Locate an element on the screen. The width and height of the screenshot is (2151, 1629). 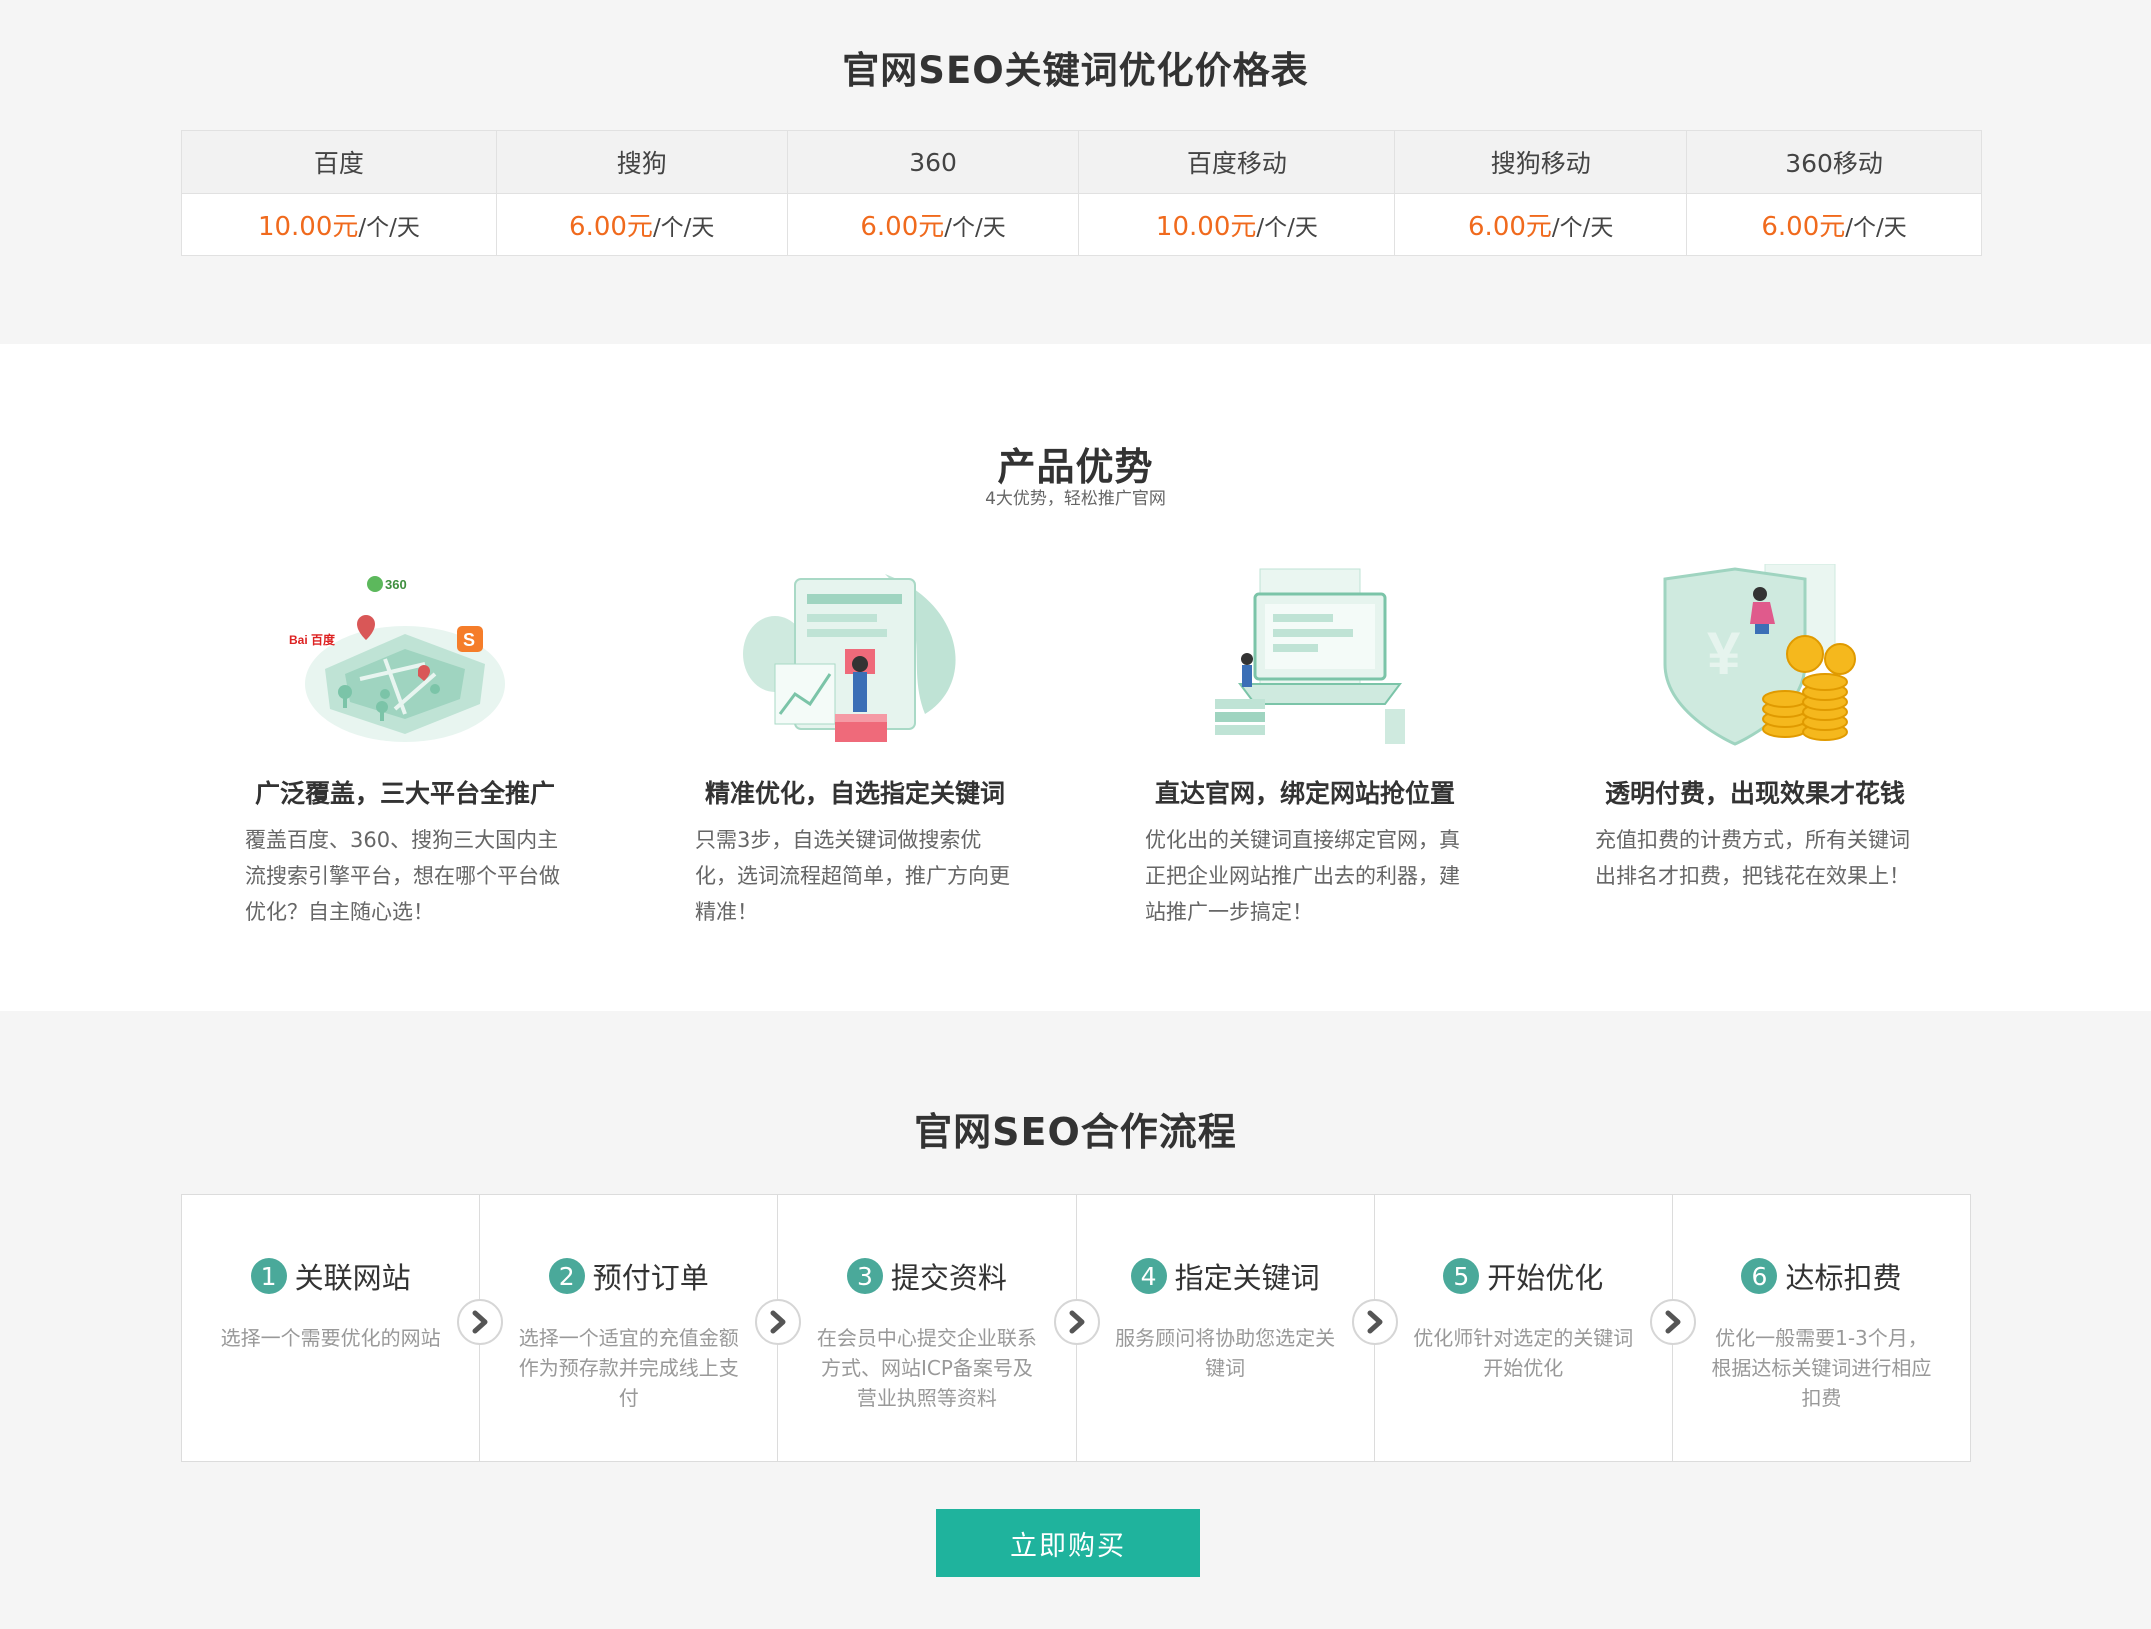
step-number: 6 is located at coordinates (1759, 1276).